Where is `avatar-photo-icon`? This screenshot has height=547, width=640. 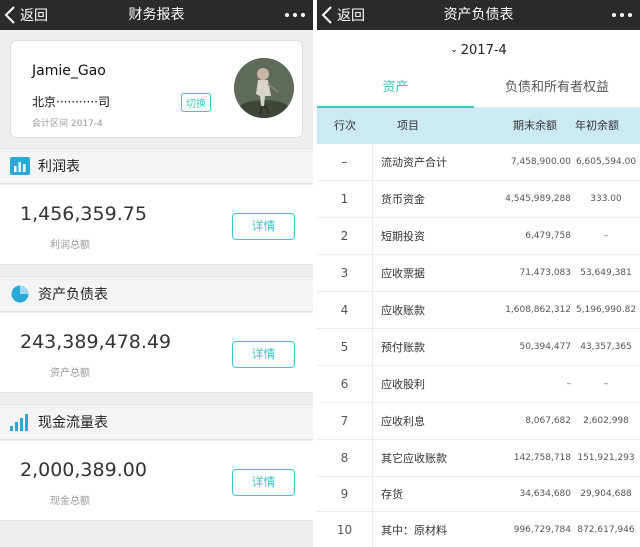 avatar-photo-icon is located at coordinates (264, 88).